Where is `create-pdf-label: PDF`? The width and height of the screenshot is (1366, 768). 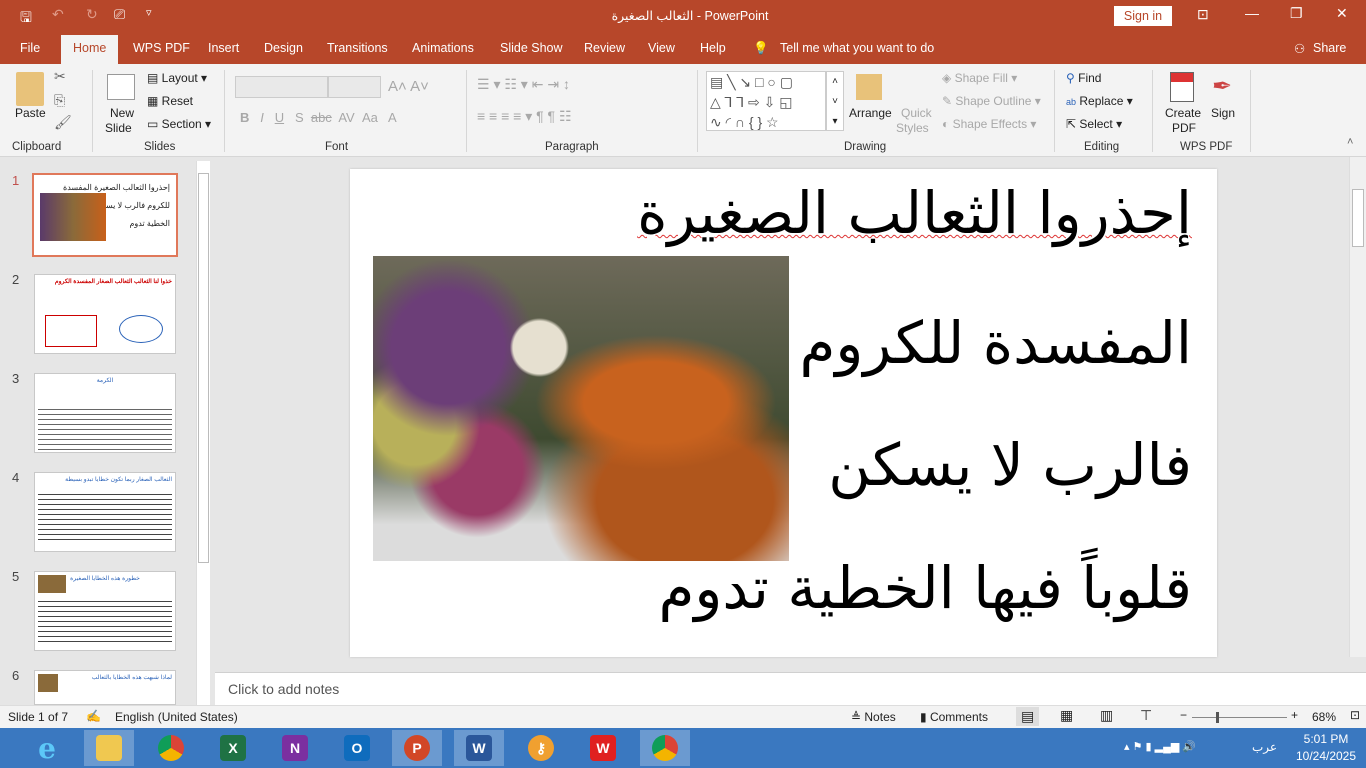 create-pdf-label: PDF is located at coordinates (1184, 128).